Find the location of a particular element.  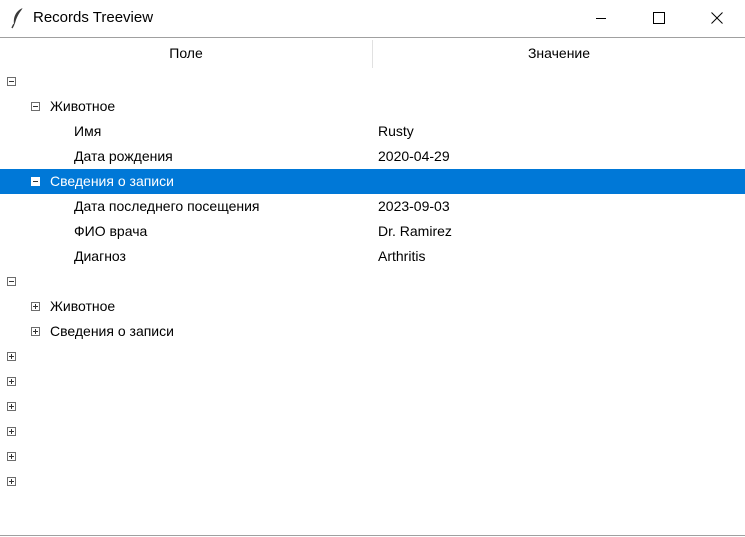

tree-row-label: Дата последнего посещения is located at coordinates (167, 206).